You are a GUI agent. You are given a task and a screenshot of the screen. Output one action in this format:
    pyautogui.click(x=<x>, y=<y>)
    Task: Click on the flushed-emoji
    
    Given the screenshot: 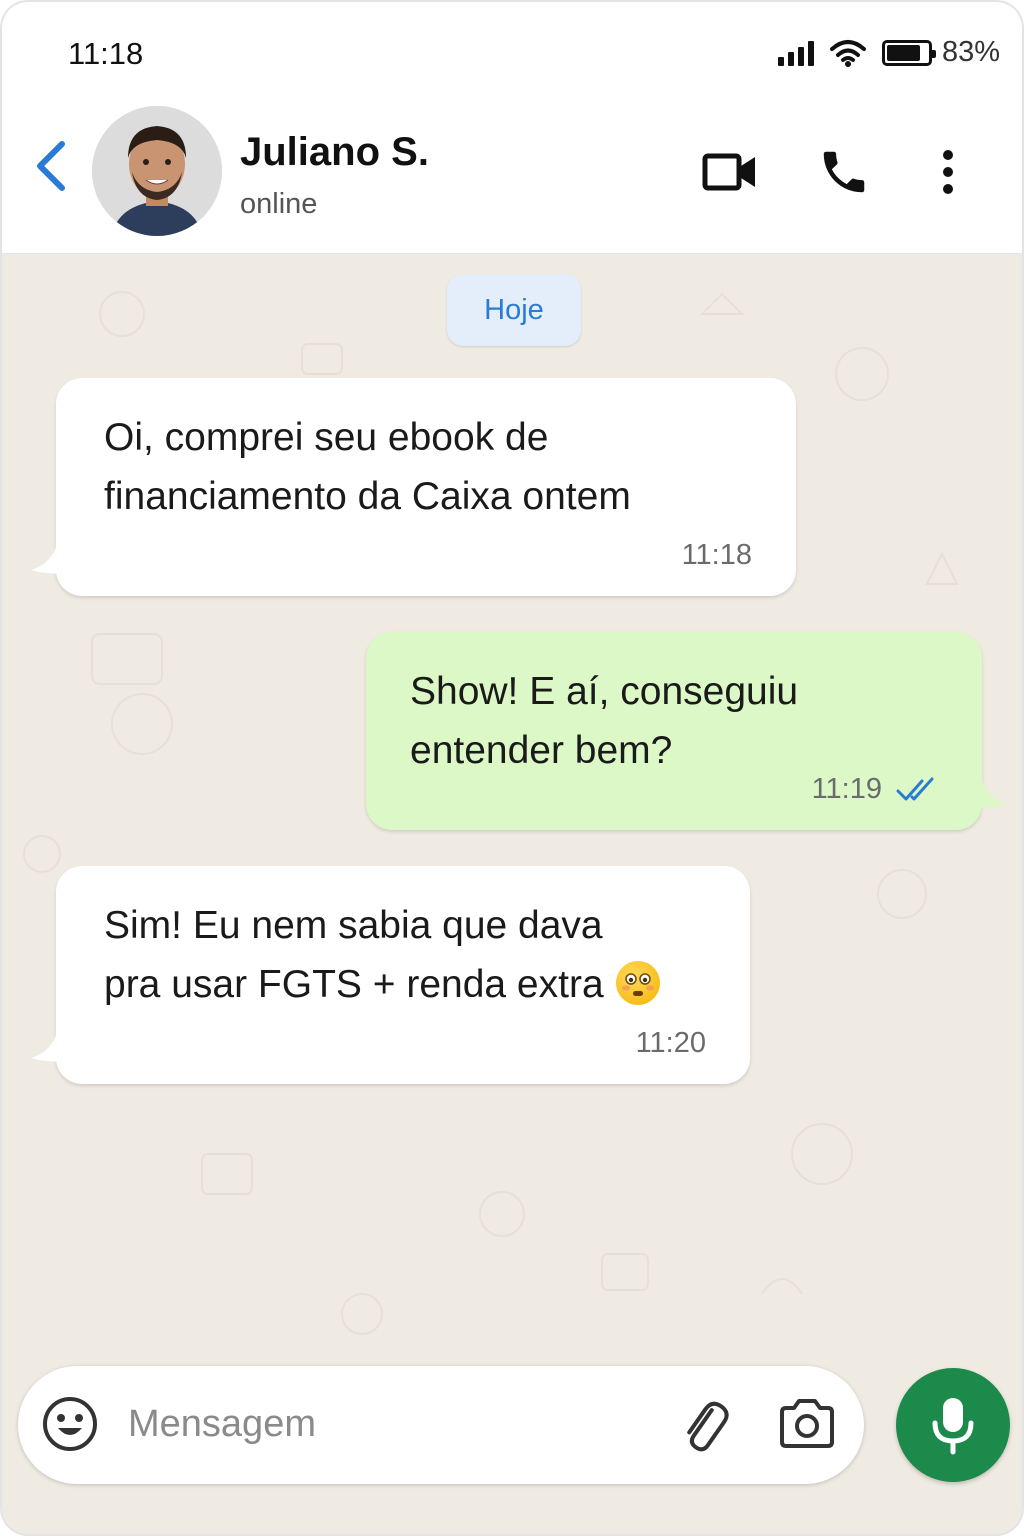 What is the action you would take?
    pyautogui.click(x=637, y=982)
    